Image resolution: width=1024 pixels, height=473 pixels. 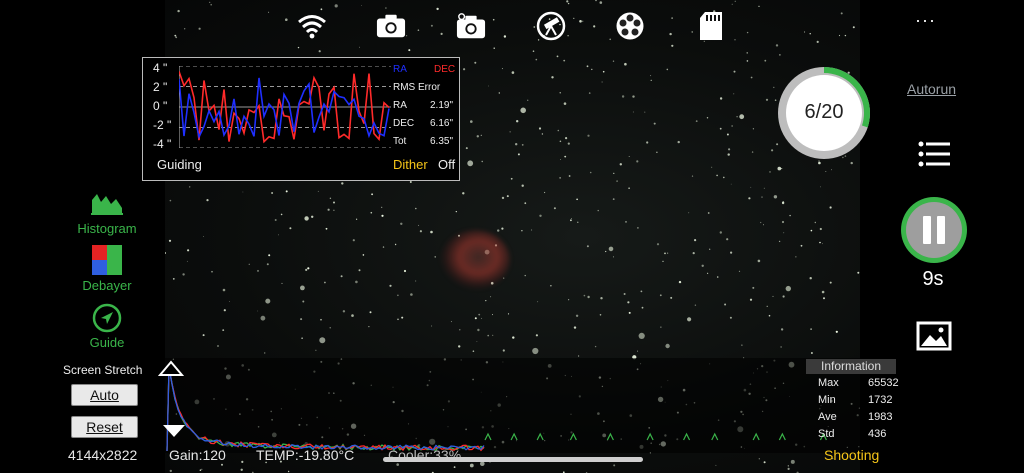 What do you see at coordinates (400, 105) in the screenshot?
I see `rms-ra-label: RA` at bounding box center [400, 105].